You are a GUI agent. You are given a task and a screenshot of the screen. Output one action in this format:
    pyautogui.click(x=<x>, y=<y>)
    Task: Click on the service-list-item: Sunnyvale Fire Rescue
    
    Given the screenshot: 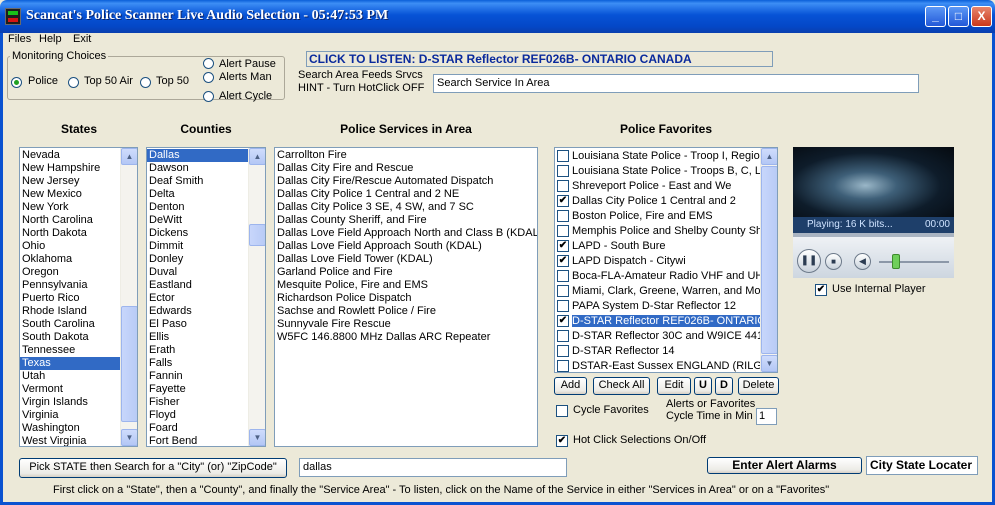 What is the action you would take?
    pyautogui.click(x=406, y=324)
    